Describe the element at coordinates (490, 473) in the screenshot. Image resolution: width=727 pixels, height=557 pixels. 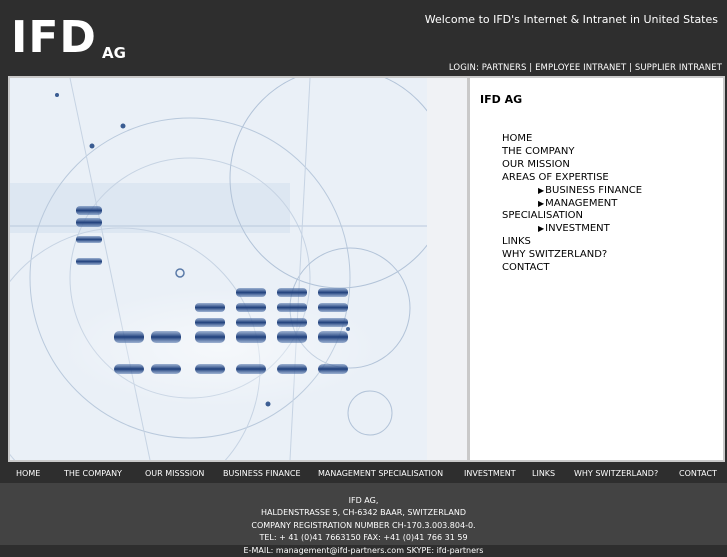
I see `footer-link-investment: INVESTMENT` at that location.